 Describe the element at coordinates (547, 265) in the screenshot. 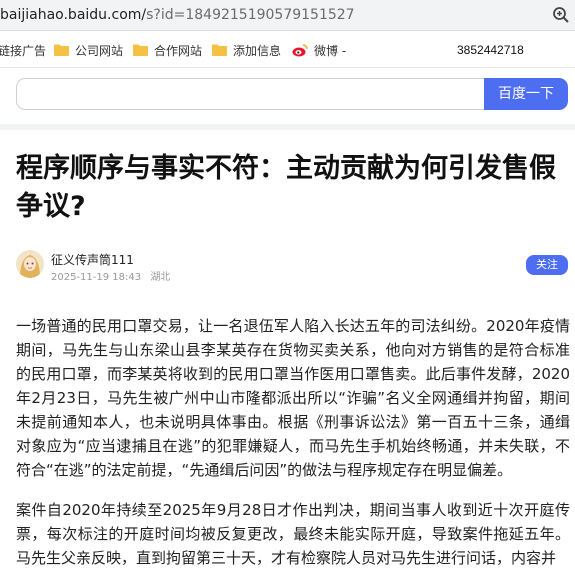

I see `follow-button: 关注` at that location.